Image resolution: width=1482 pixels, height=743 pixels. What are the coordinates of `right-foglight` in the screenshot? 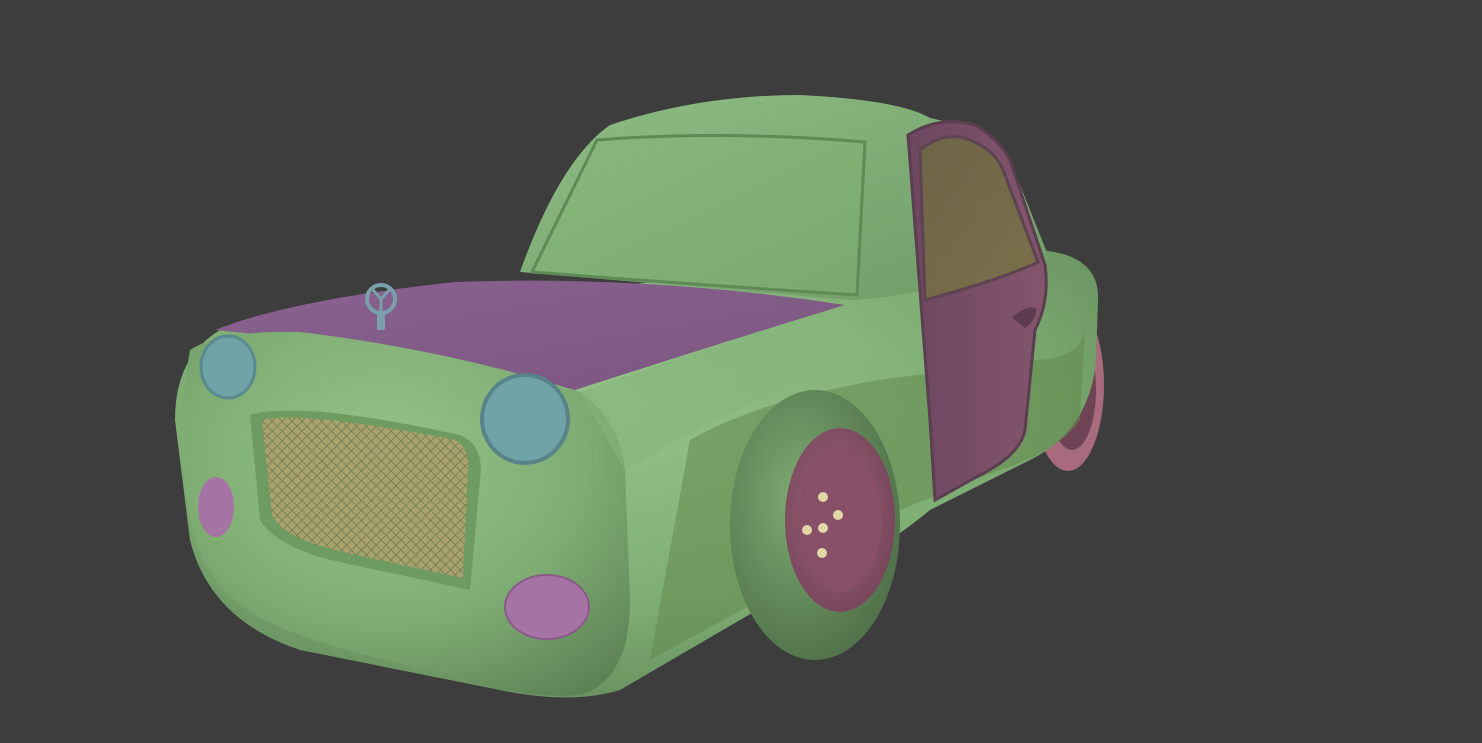 It's located at (547, 607).